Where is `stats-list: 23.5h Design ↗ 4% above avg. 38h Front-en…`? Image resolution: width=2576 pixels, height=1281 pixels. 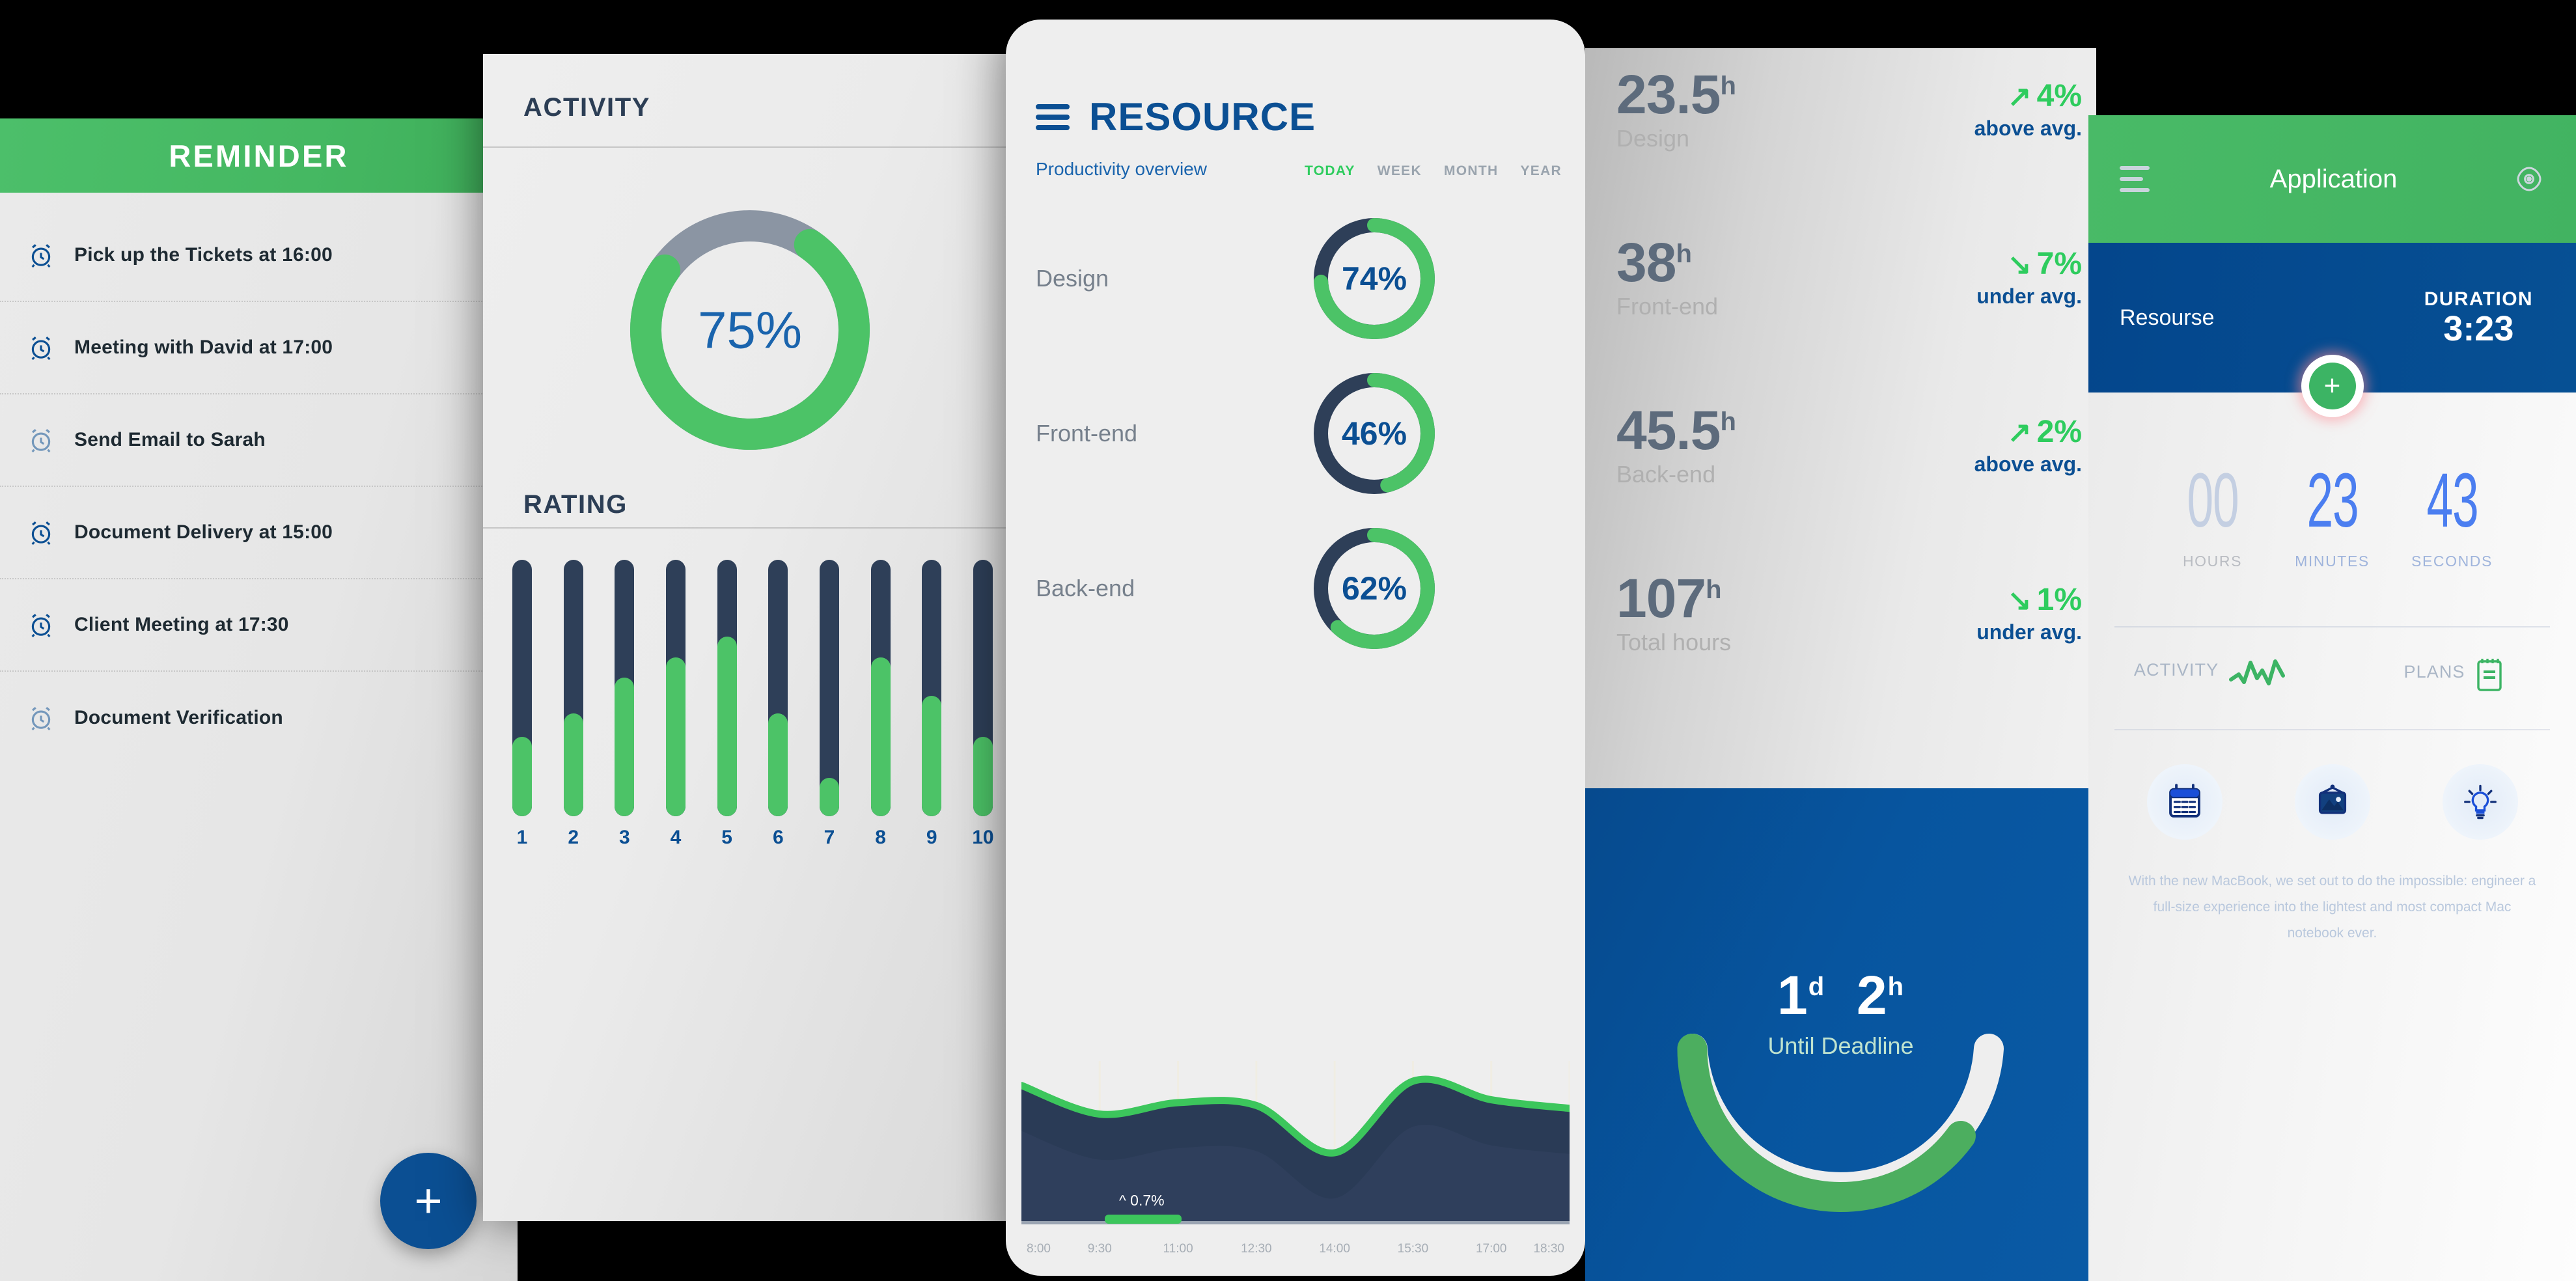
stats-list: 23.5h Design ↗ 4% above avg. 38h Front-en… is located at coordinates (1840, 394).